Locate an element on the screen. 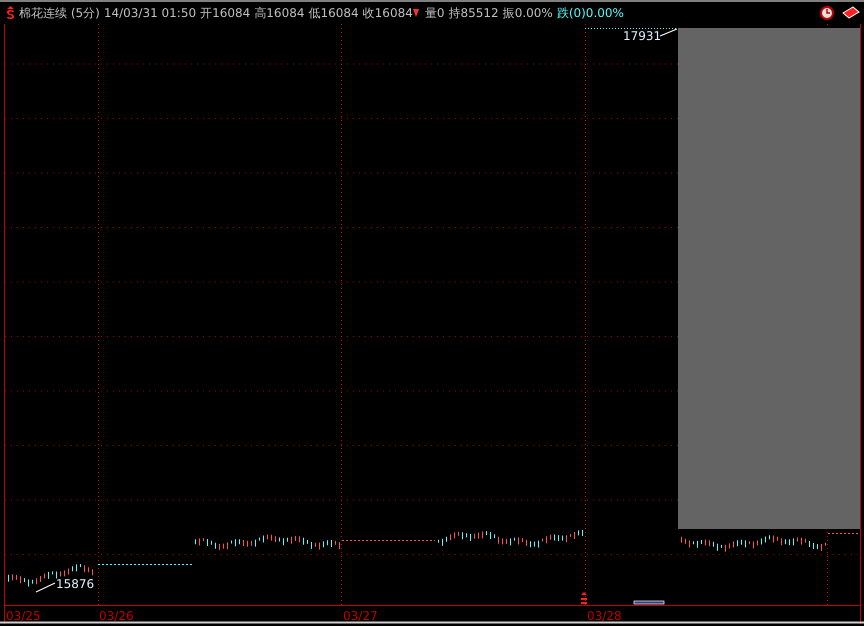 The height and width of the screenshot is (626, 864). quote-value: 高16084 is located at coordinates (279, 13).